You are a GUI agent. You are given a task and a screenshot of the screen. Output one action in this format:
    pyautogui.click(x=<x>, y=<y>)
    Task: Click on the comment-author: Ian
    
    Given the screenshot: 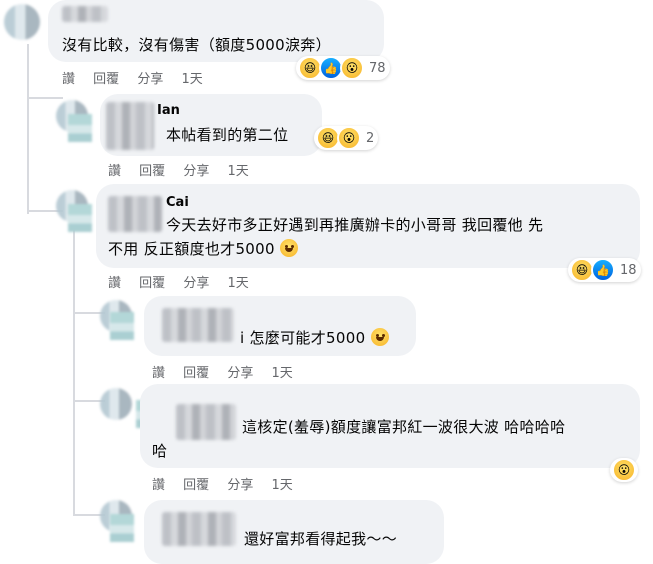 What is the action you would take?
    pyautogui.click(x=168, y=110)
    